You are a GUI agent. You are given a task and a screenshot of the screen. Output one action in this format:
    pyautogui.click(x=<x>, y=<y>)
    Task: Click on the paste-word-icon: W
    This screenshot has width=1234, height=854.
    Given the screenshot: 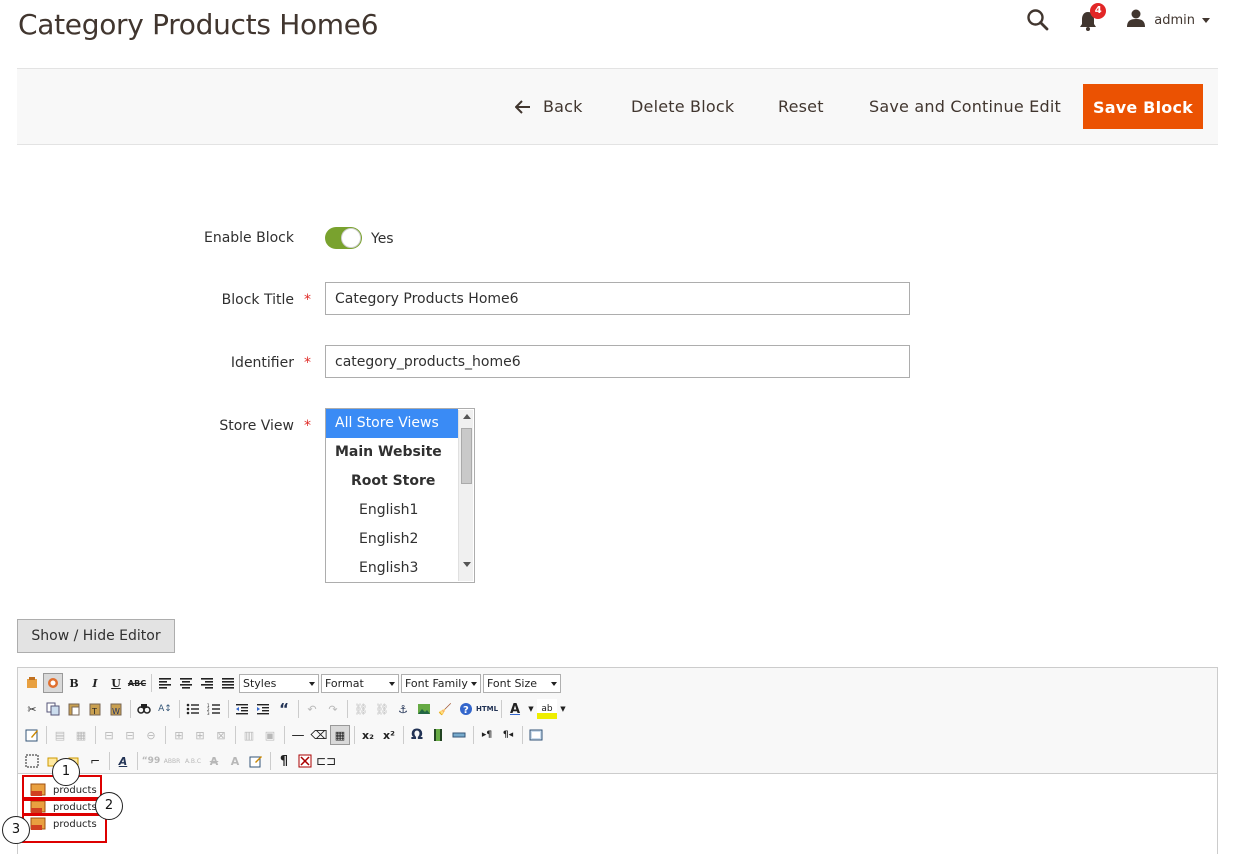 What is the action you would take?
    pyautogui.click(x=116, y=709)
    